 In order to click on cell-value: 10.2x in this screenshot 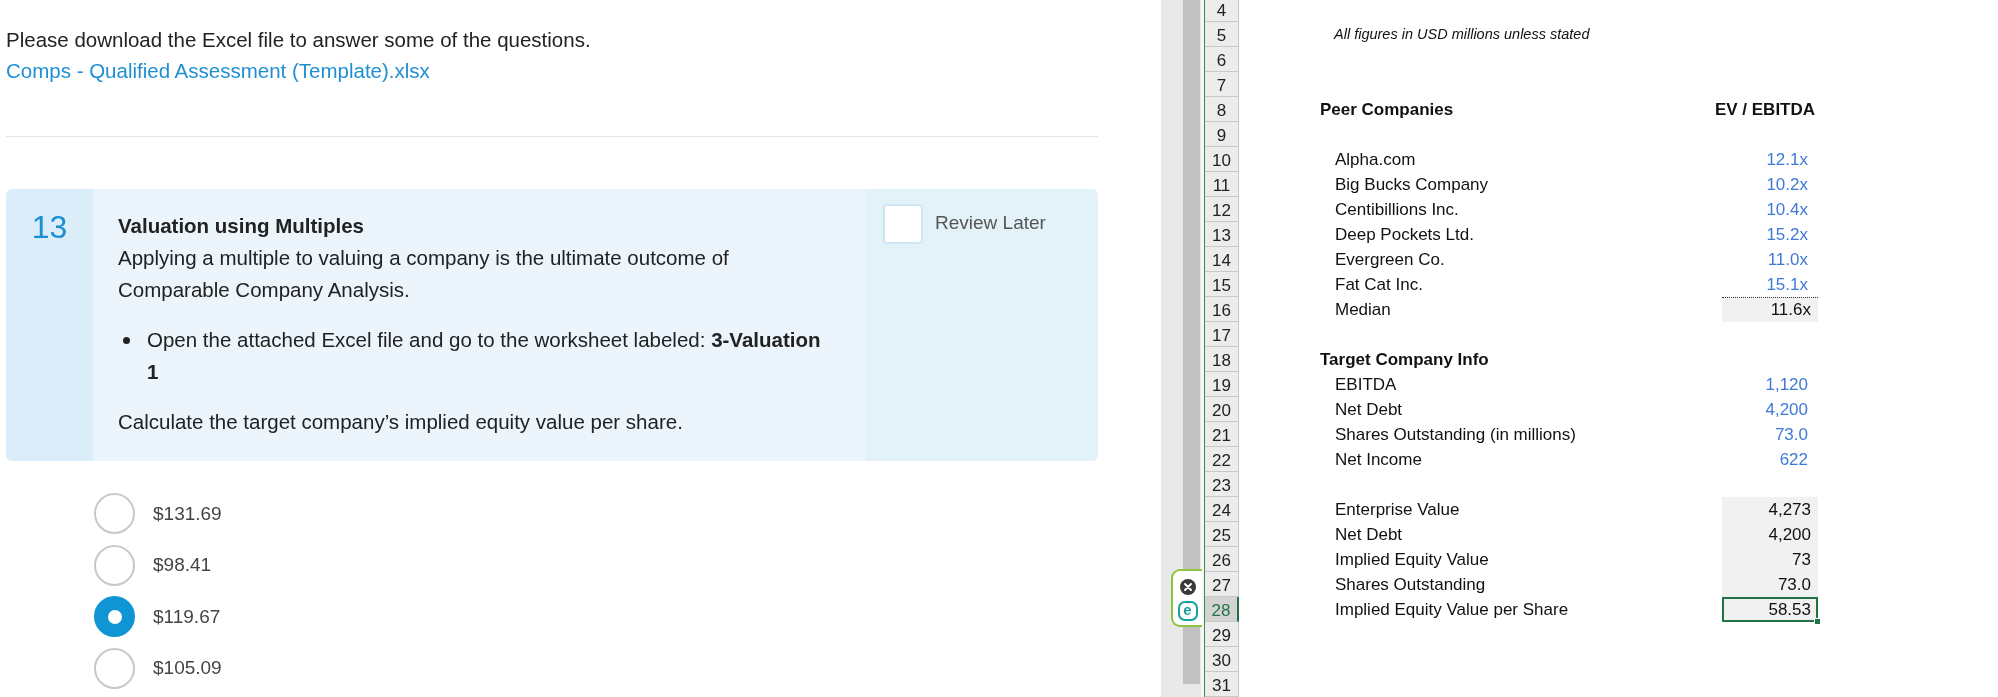, I will do `click(1787, 184)`.